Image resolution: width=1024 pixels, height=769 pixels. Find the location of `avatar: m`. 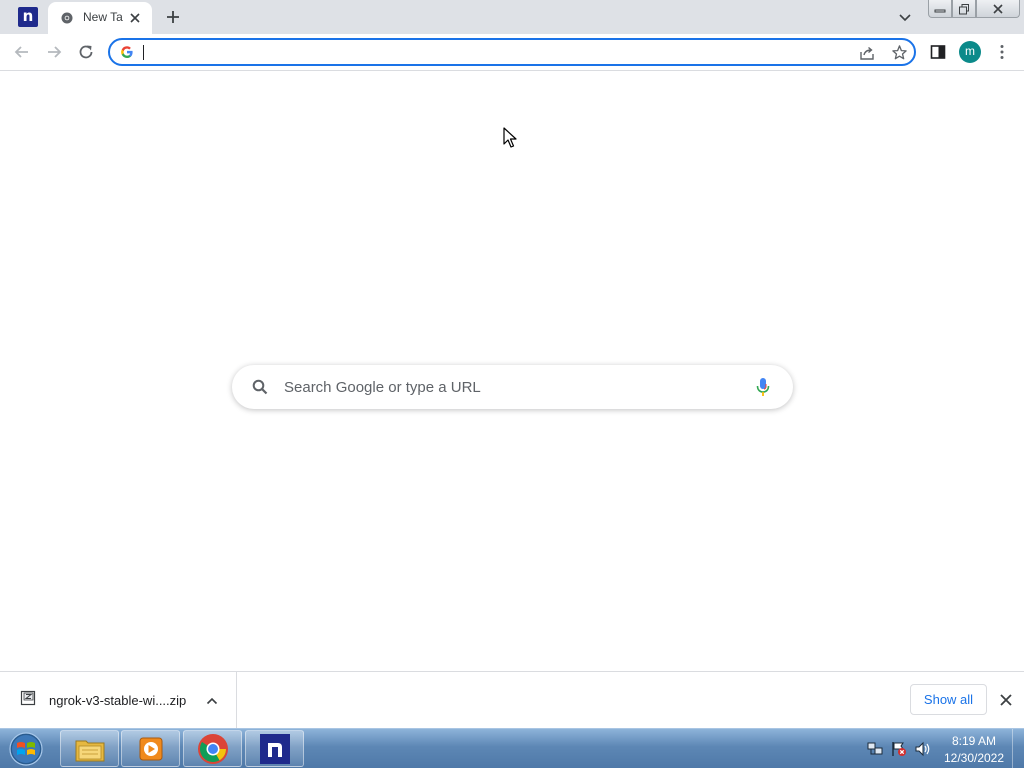

avatar: m is located at coordinates (970, 52).